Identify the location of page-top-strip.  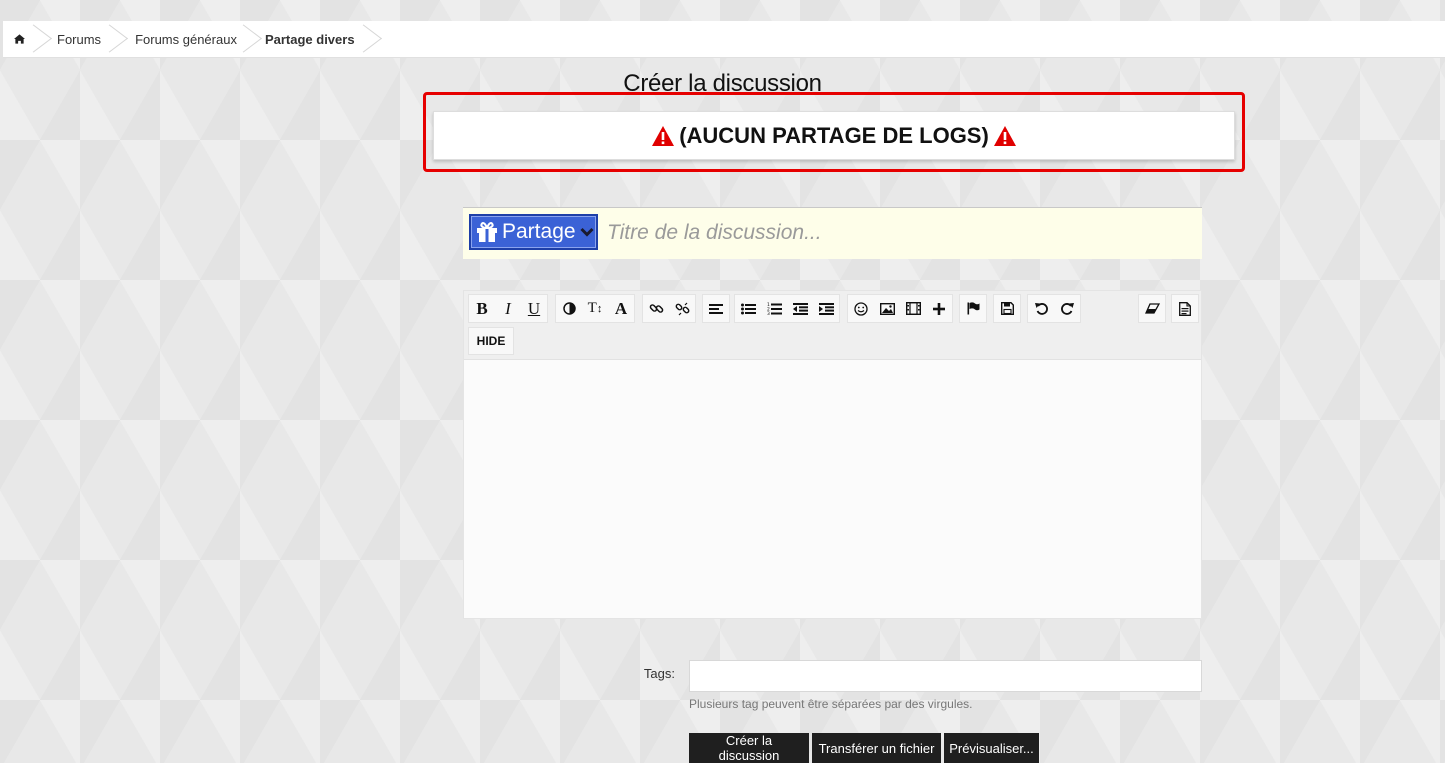
(722, 10).